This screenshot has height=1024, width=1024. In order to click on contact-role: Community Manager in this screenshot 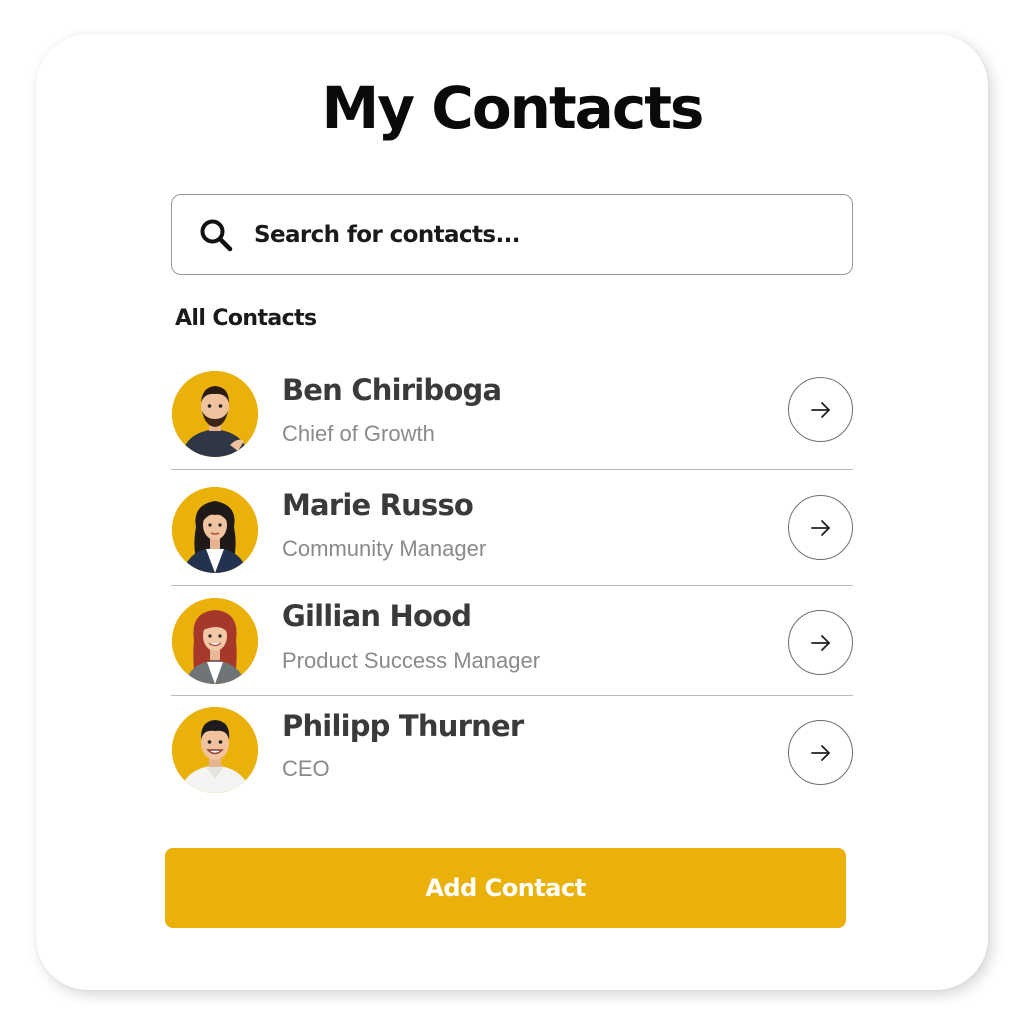, I will do `click(384, 548)`.